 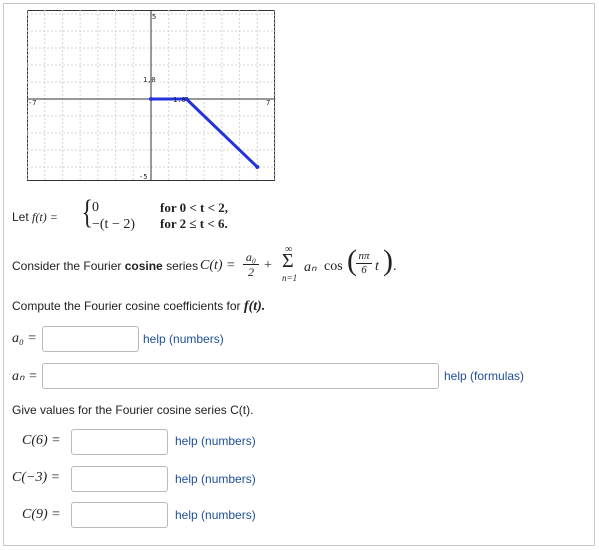 What do you see at coordinates (364, 256) in the screenshot?
I see `argument-numerator: nπ` at bounding box center [364, 256].